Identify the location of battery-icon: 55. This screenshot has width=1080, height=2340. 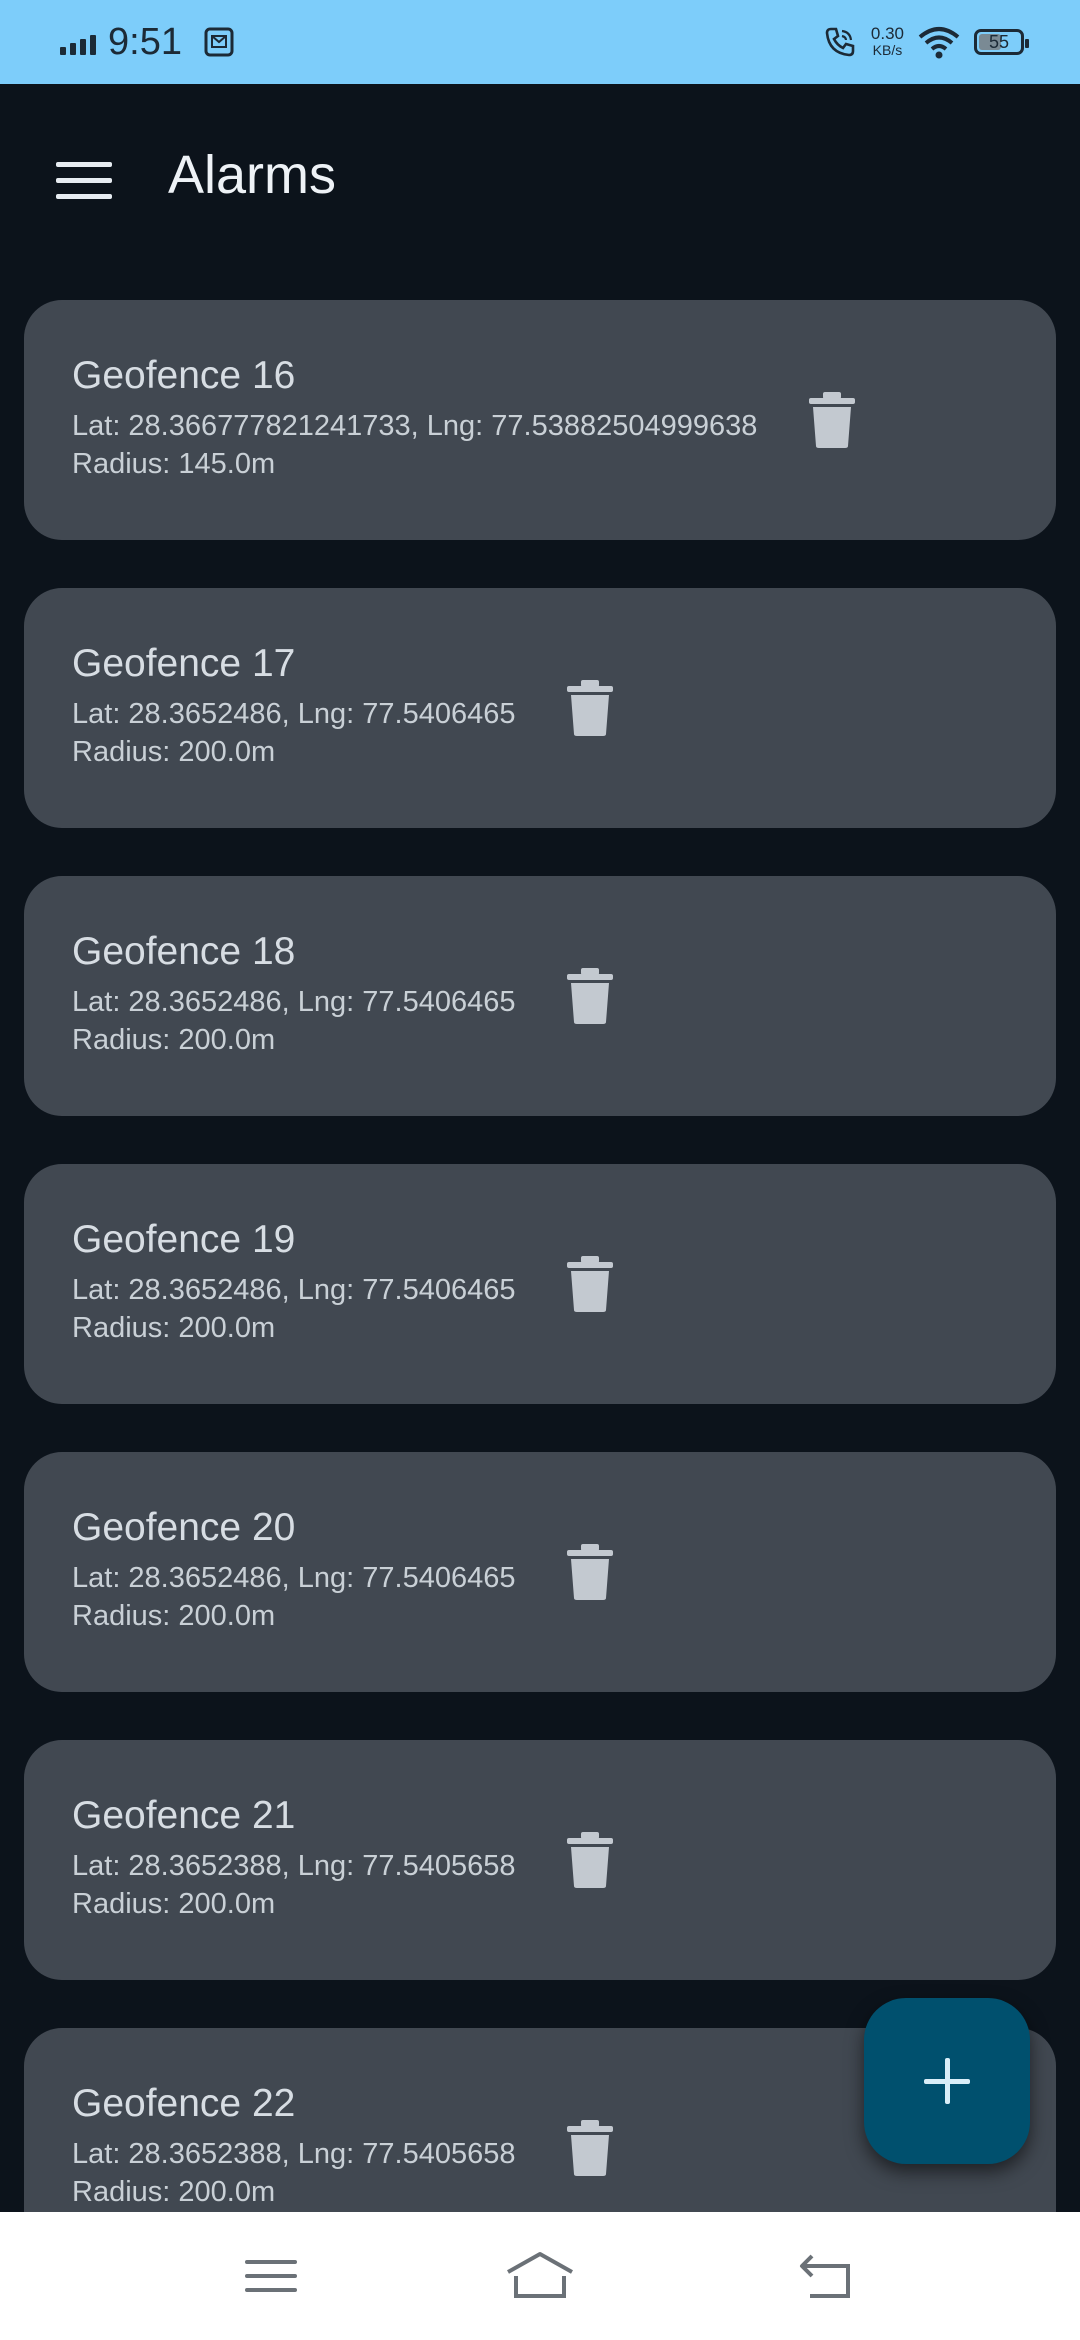
(1001, 42).